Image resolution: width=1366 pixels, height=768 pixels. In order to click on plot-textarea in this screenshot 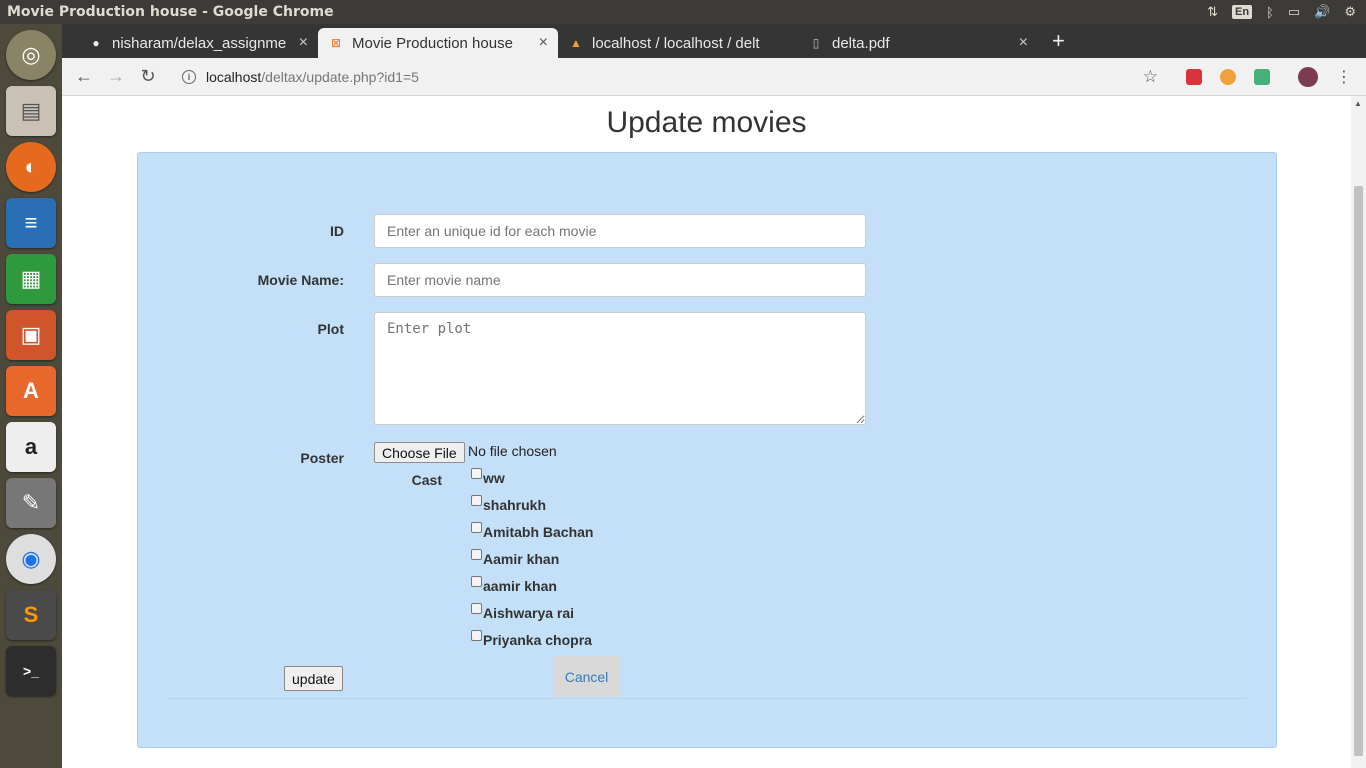, I will do `click(620, 368)`.